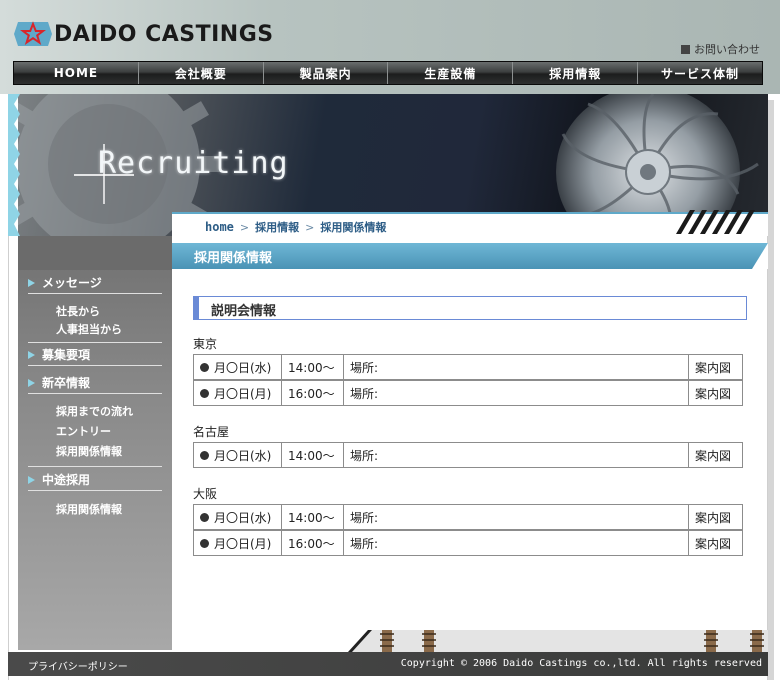 The image size is (780, 700). I want to click on frame-shadow, so click(771, 390).